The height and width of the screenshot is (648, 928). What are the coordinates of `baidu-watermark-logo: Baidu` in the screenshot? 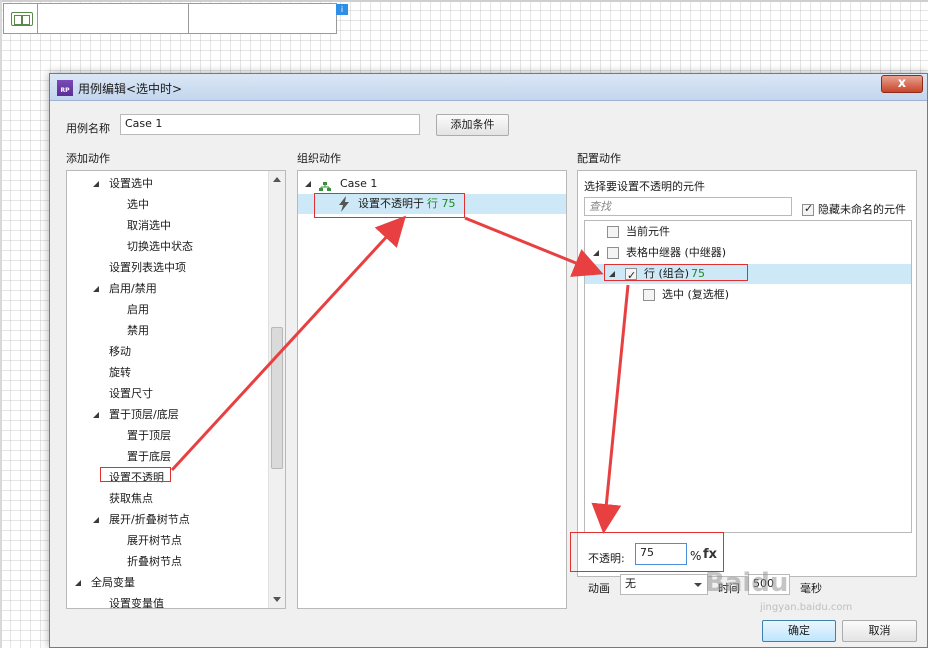 It's located at (747, 583).